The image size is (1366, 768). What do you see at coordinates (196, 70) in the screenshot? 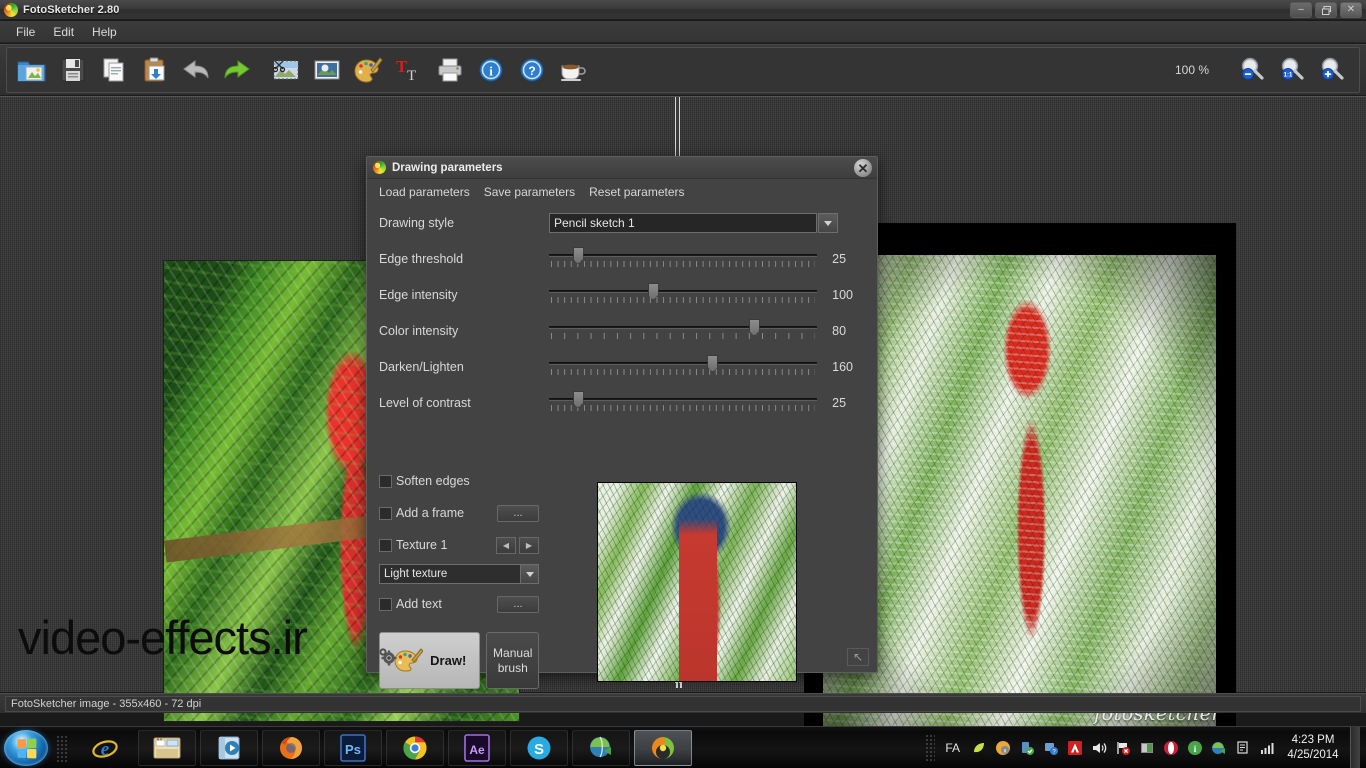
I see `undo-button` at bounding box center [196, 70].